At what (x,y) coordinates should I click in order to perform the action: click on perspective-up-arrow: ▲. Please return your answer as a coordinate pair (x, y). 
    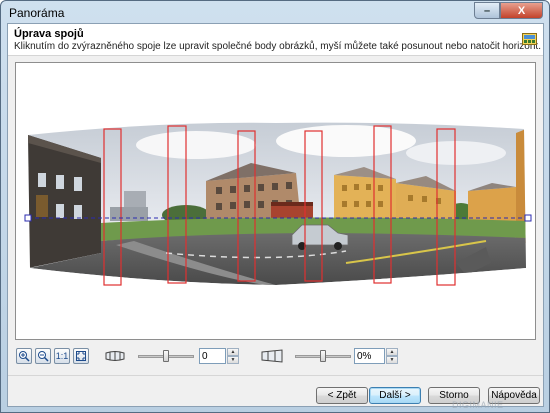
    Looking at the image, I should click on (392, 352).